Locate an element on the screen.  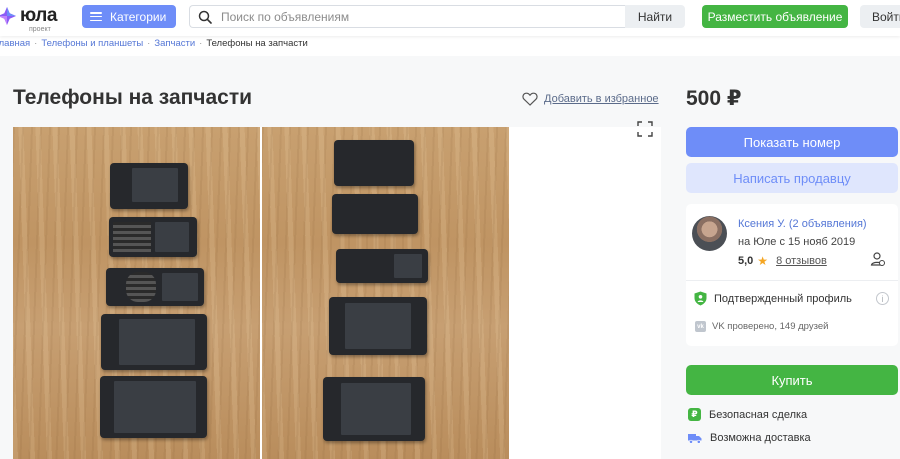
safe-deal-feature: ₽ Безопасная сделка is located at coordinates (747, 414).